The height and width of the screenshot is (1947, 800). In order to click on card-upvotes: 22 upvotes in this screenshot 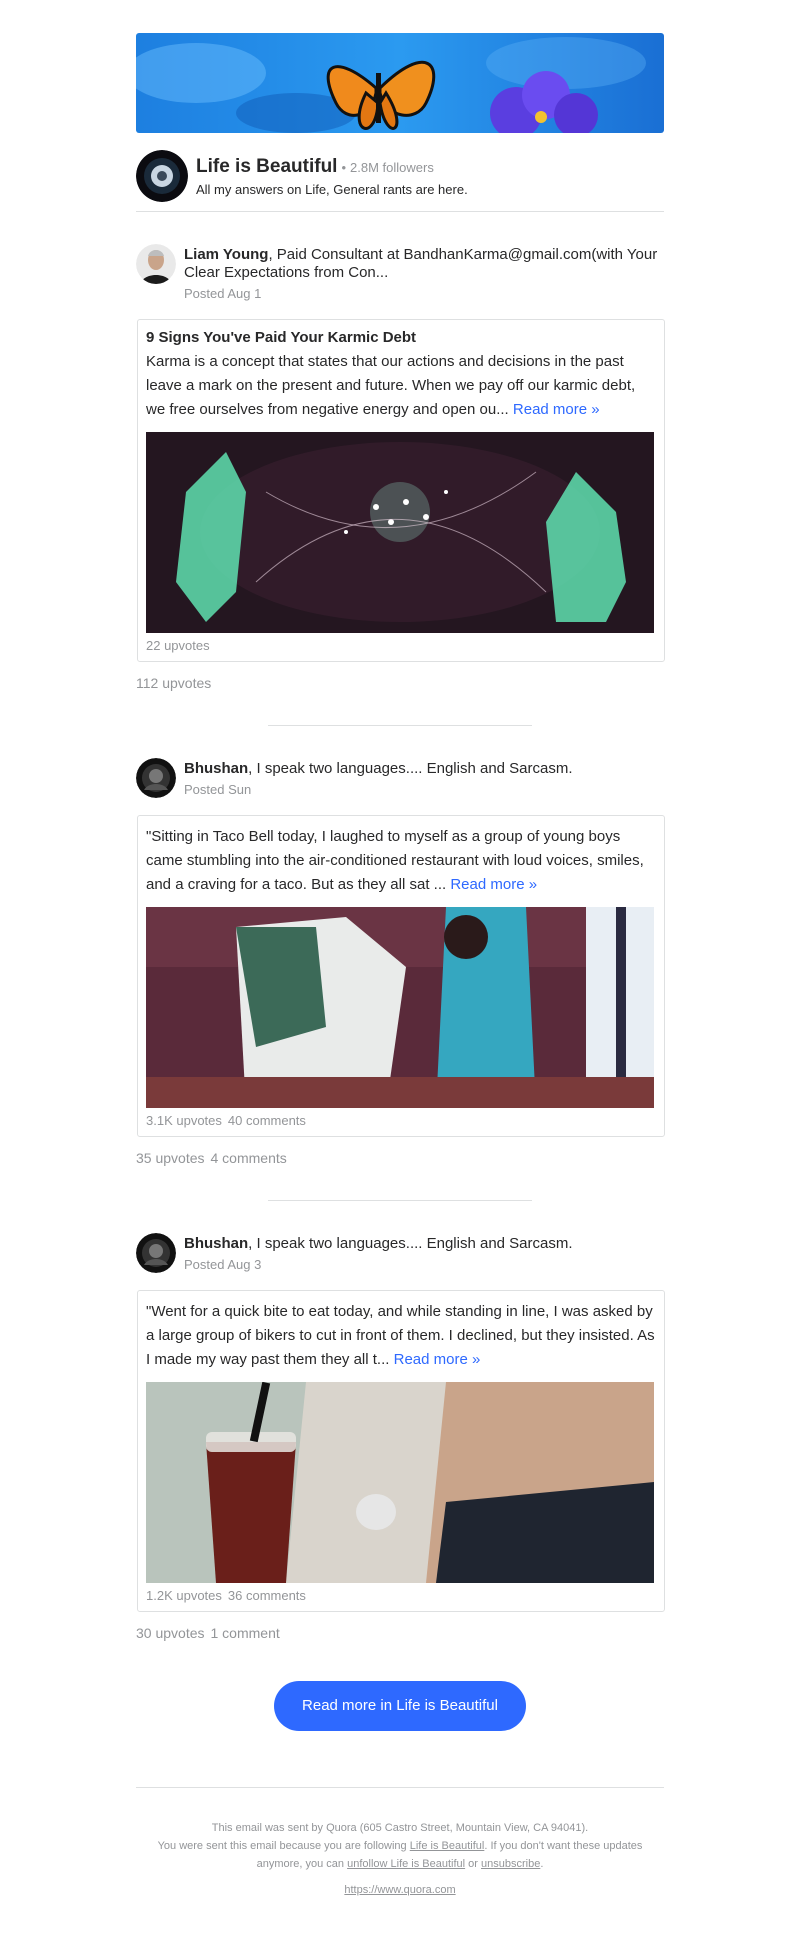, I will do `click(178, 645)`.